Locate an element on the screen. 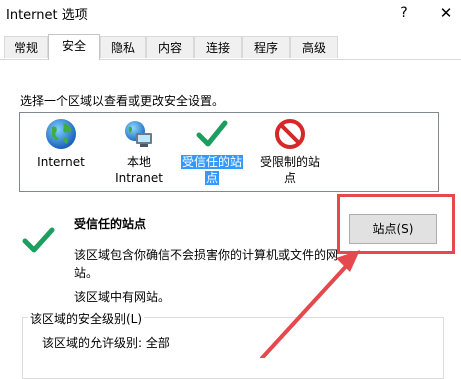 The height and width of the screenshot is (379, 461). tab-general: 常规 is located at coordinates (26, 47).